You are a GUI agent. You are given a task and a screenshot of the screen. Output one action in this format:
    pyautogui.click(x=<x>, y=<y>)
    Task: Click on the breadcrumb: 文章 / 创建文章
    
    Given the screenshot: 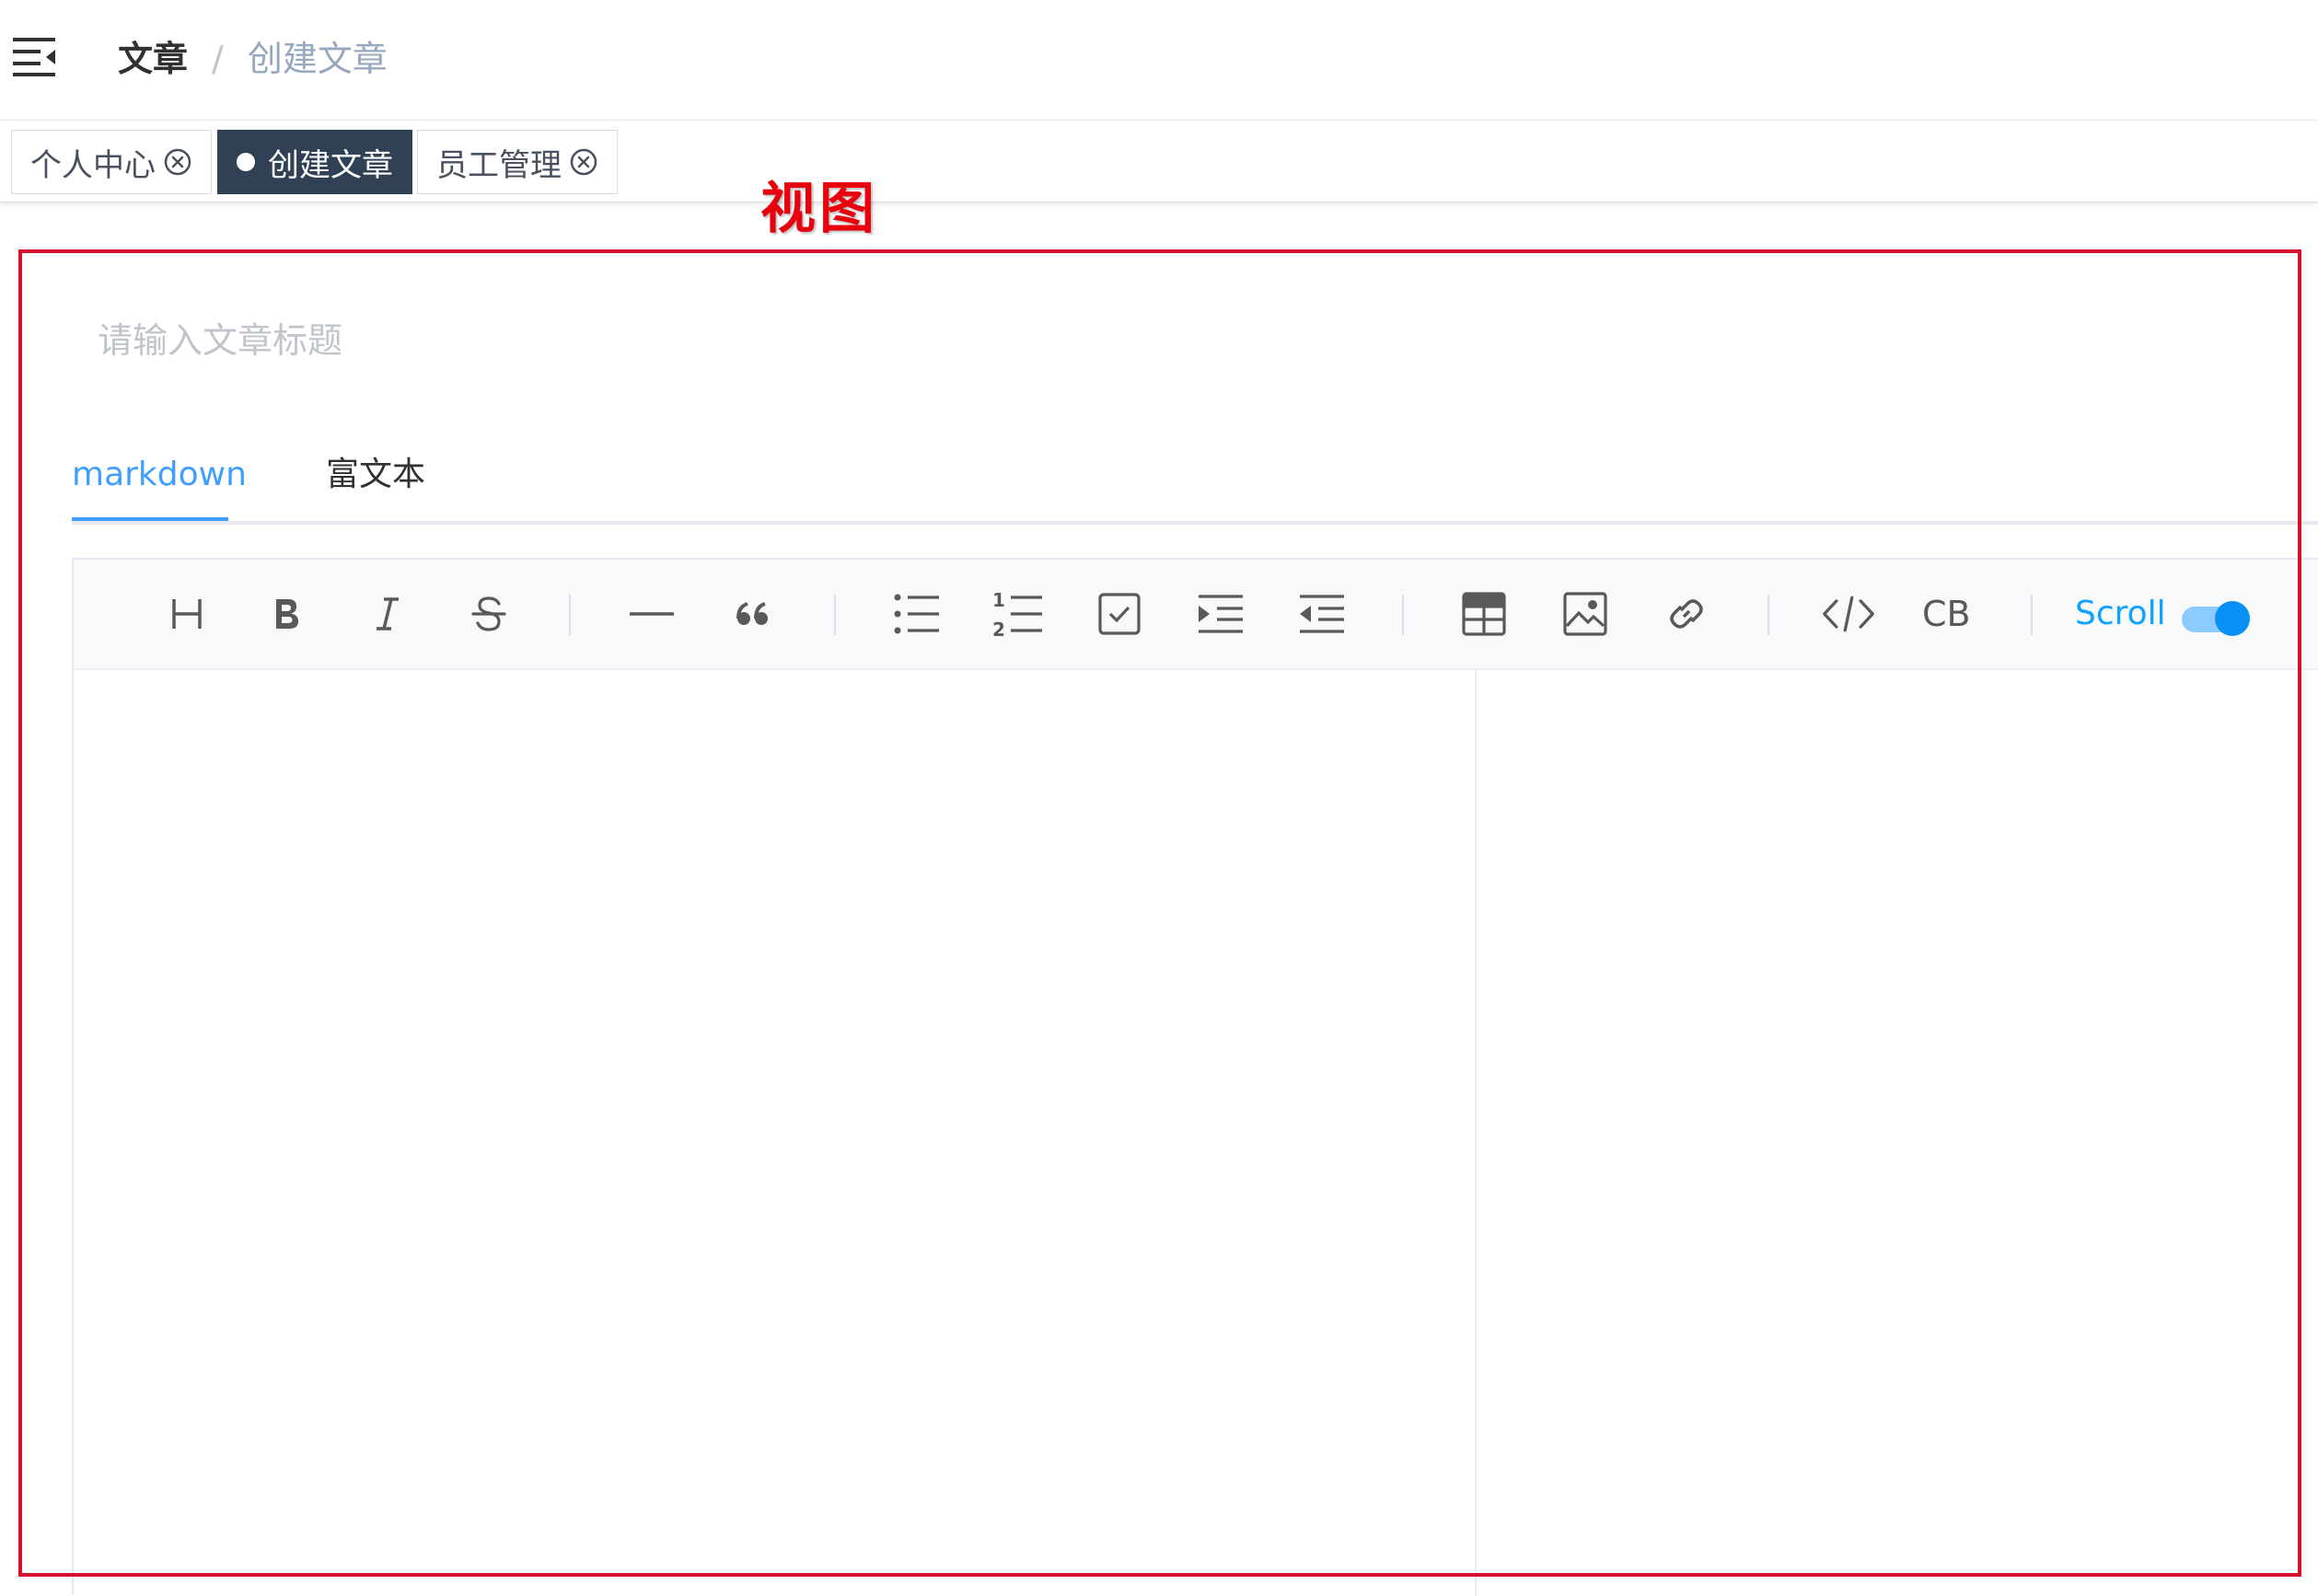 What is the action you would take?
    pyautogui.click(x=253, y=59)
    